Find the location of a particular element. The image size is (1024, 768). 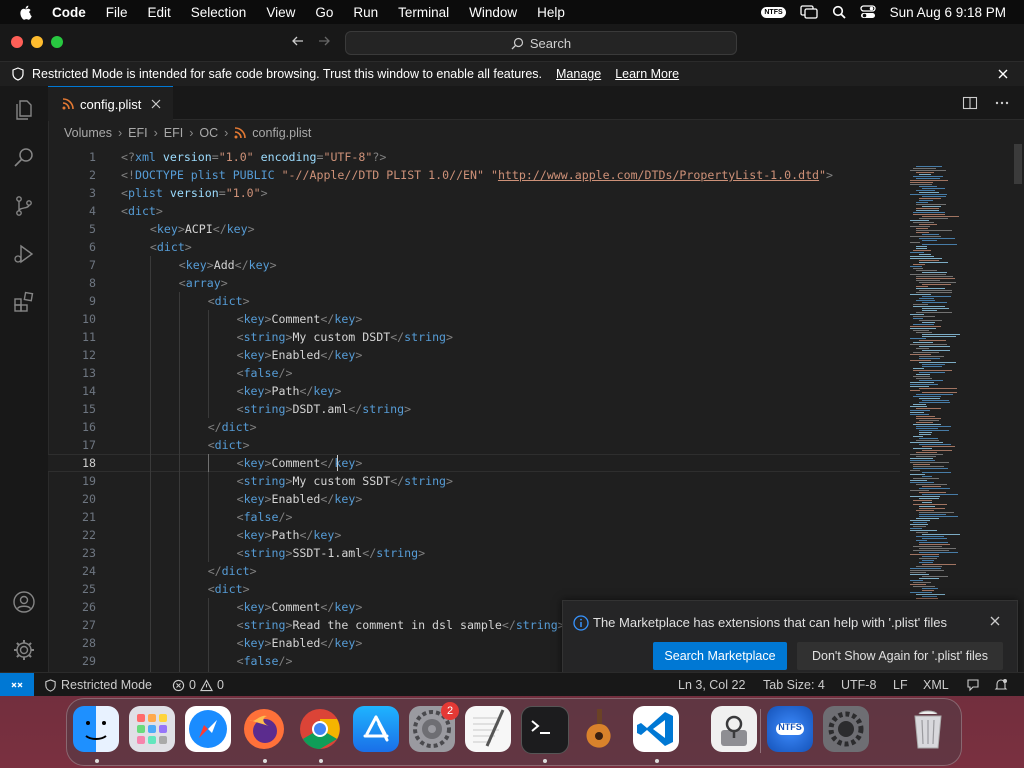

safari-icon is located at coordinates (208, 729).